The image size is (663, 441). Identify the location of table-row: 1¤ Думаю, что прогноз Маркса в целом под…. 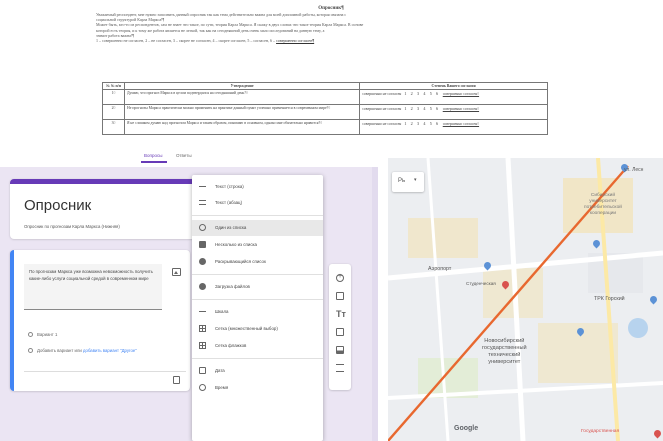
(325, 97).